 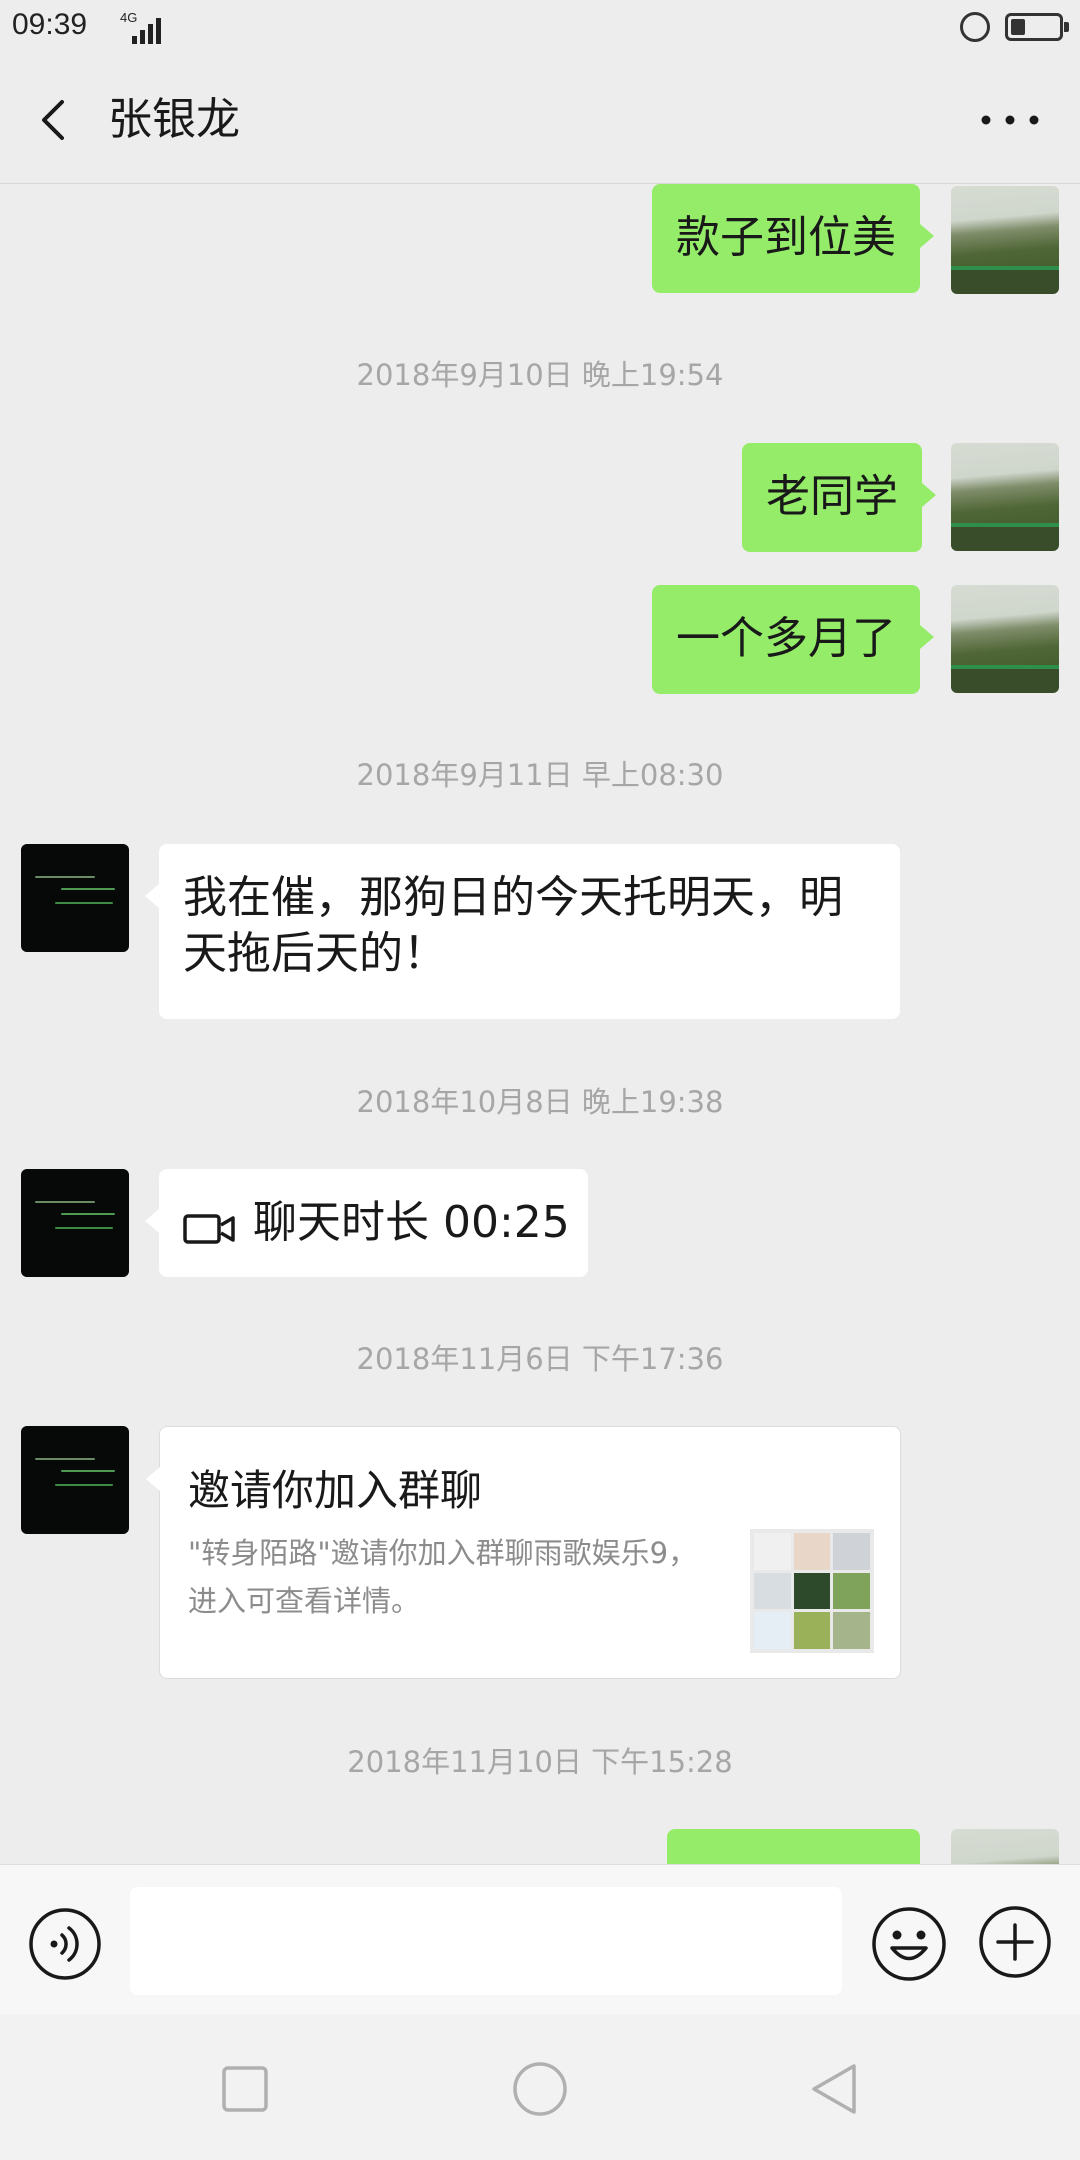 I want to click on emoji-icon, so click(x=909, y=1944).